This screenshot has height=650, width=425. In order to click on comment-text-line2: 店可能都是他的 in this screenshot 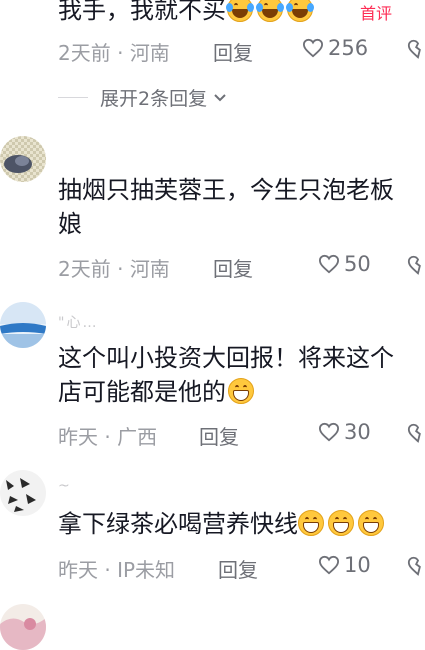, I will do `click(156, 392)`.